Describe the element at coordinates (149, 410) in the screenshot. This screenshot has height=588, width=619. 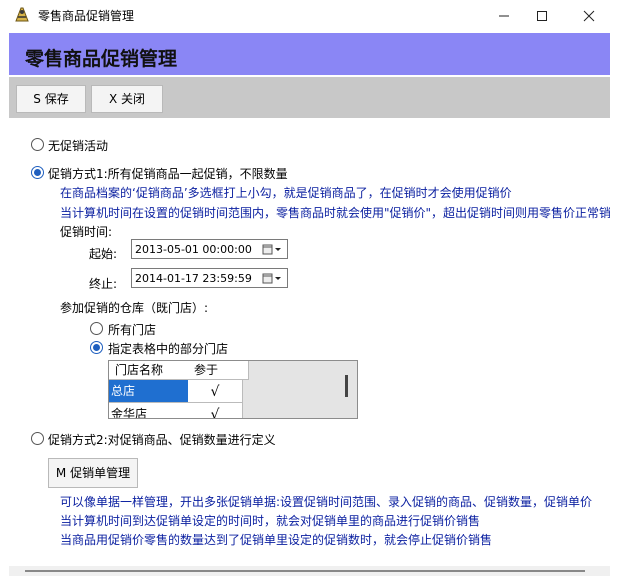
I see `table-row: 金华店` at that location.